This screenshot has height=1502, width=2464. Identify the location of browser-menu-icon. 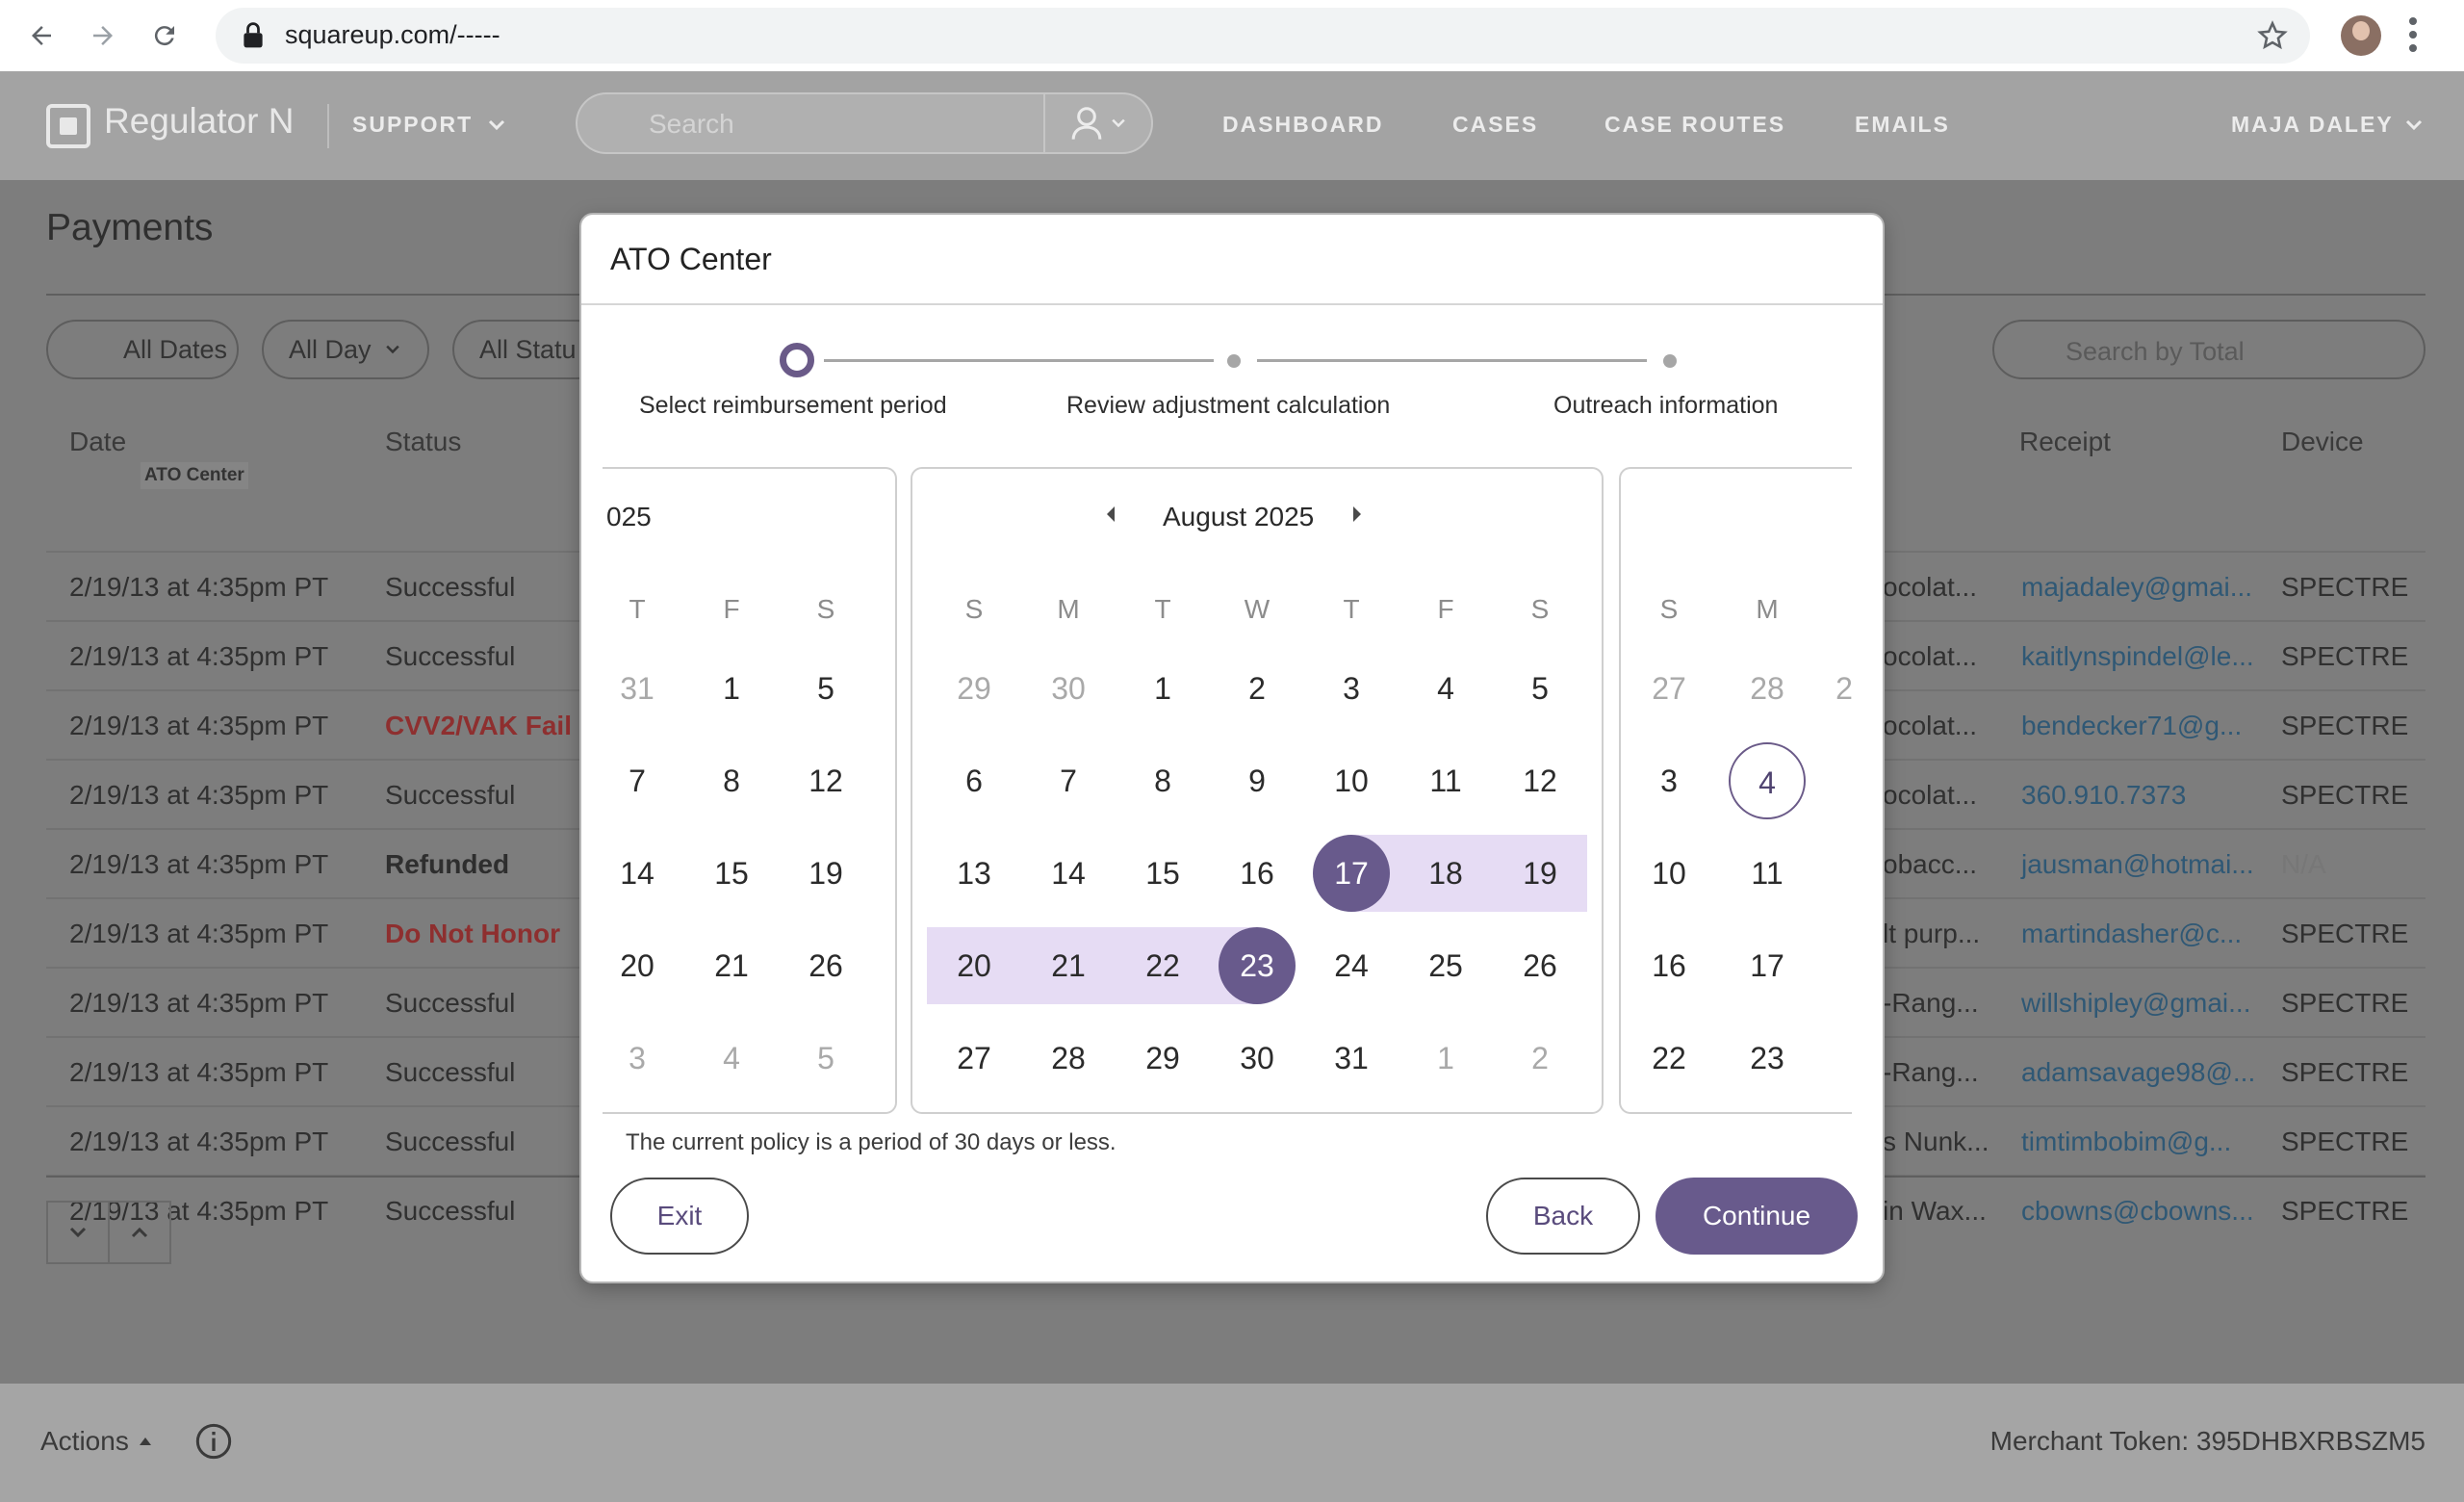
(2413, 34).